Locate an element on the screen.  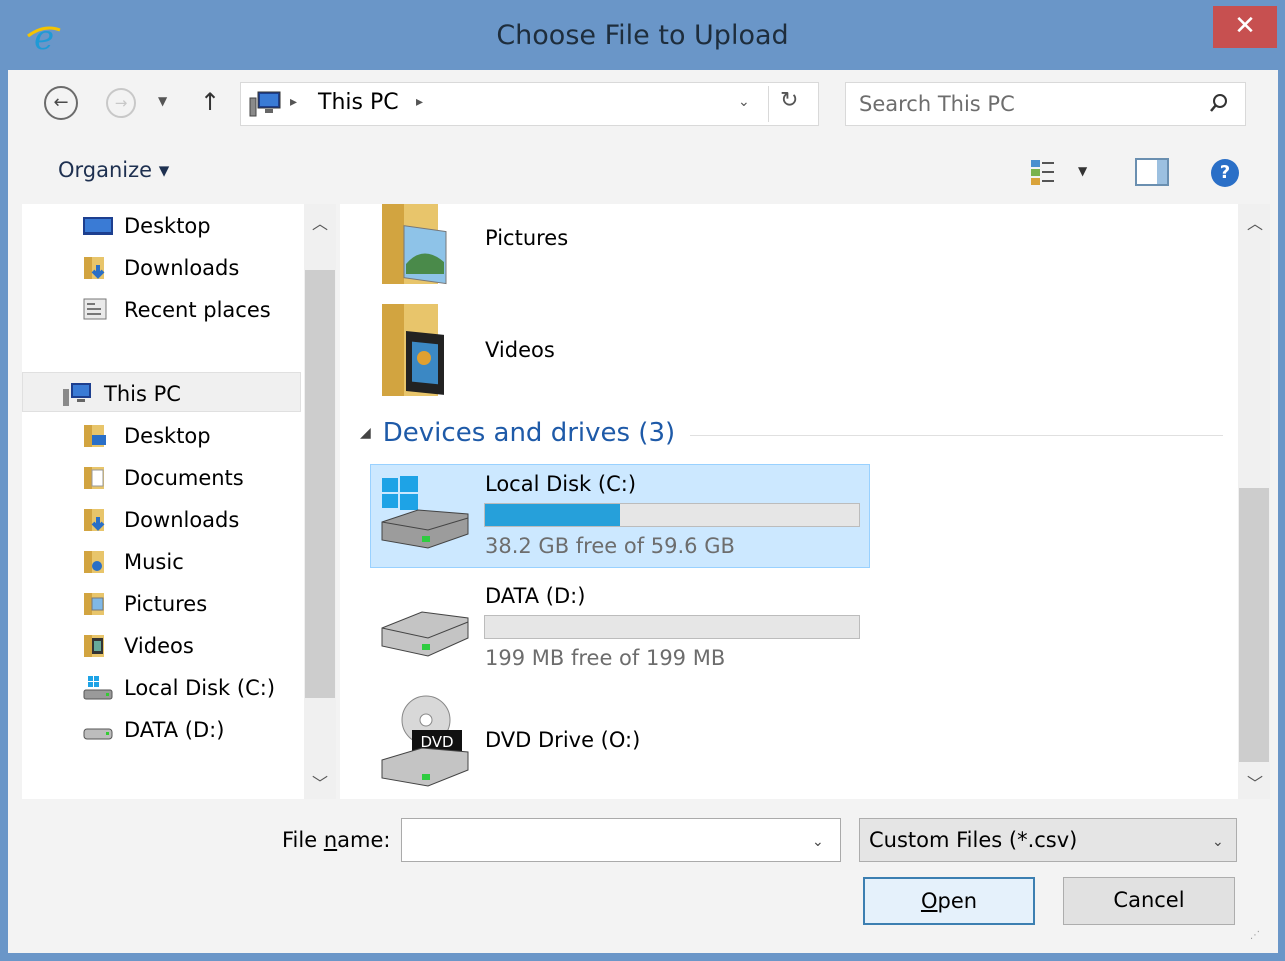
nav-item-label: Recent places is located at coordinates (197, 310).